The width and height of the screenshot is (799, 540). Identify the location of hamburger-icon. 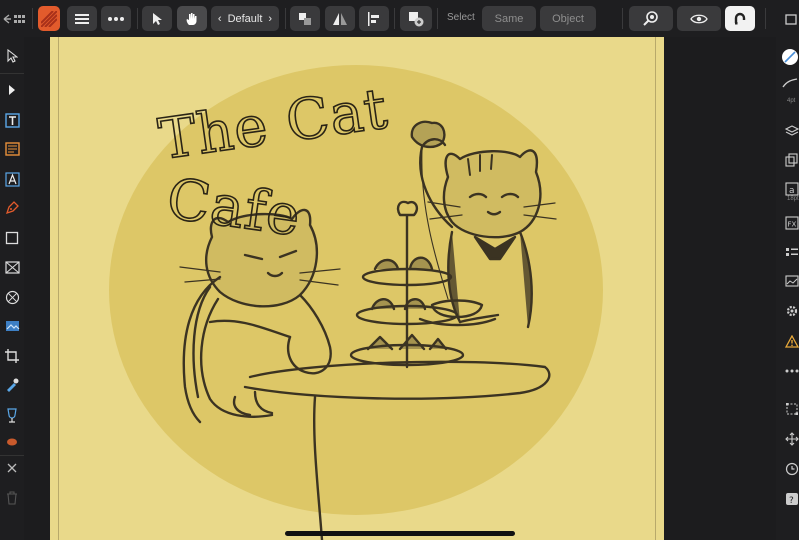
(82, 18).